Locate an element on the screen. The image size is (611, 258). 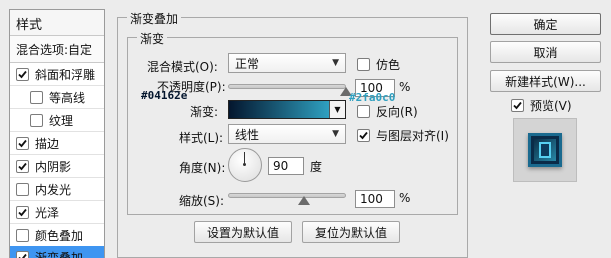
scale-unit: % is located at coordinates (405, 198).